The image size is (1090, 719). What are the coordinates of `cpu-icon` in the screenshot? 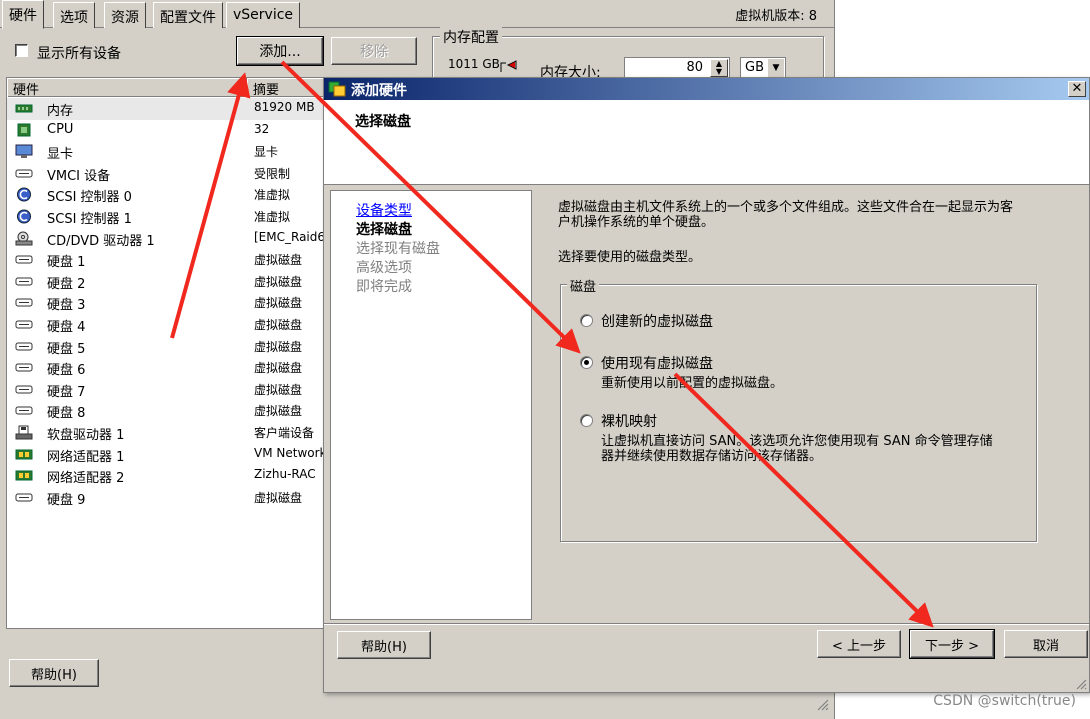 It's located at (24, 130).